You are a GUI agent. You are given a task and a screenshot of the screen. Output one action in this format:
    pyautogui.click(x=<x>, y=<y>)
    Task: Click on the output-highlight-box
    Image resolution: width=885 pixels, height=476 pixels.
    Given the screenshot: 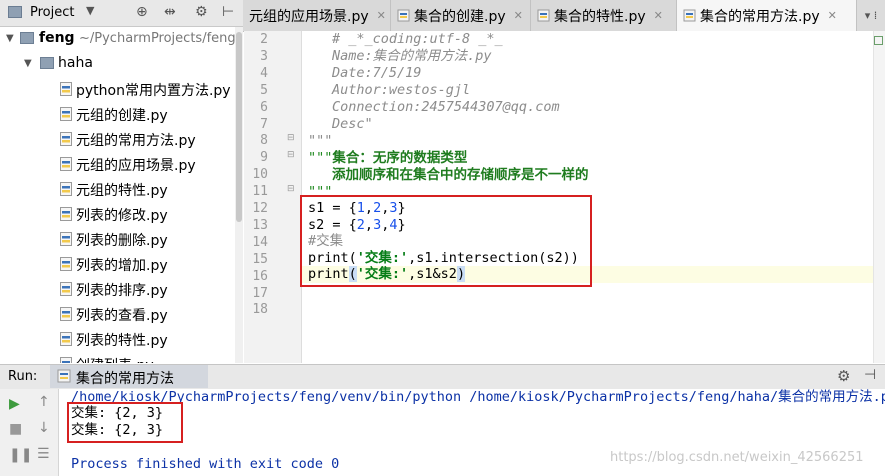 What is the action you would take?
    pyautogui.click(x=125, y=422)
    